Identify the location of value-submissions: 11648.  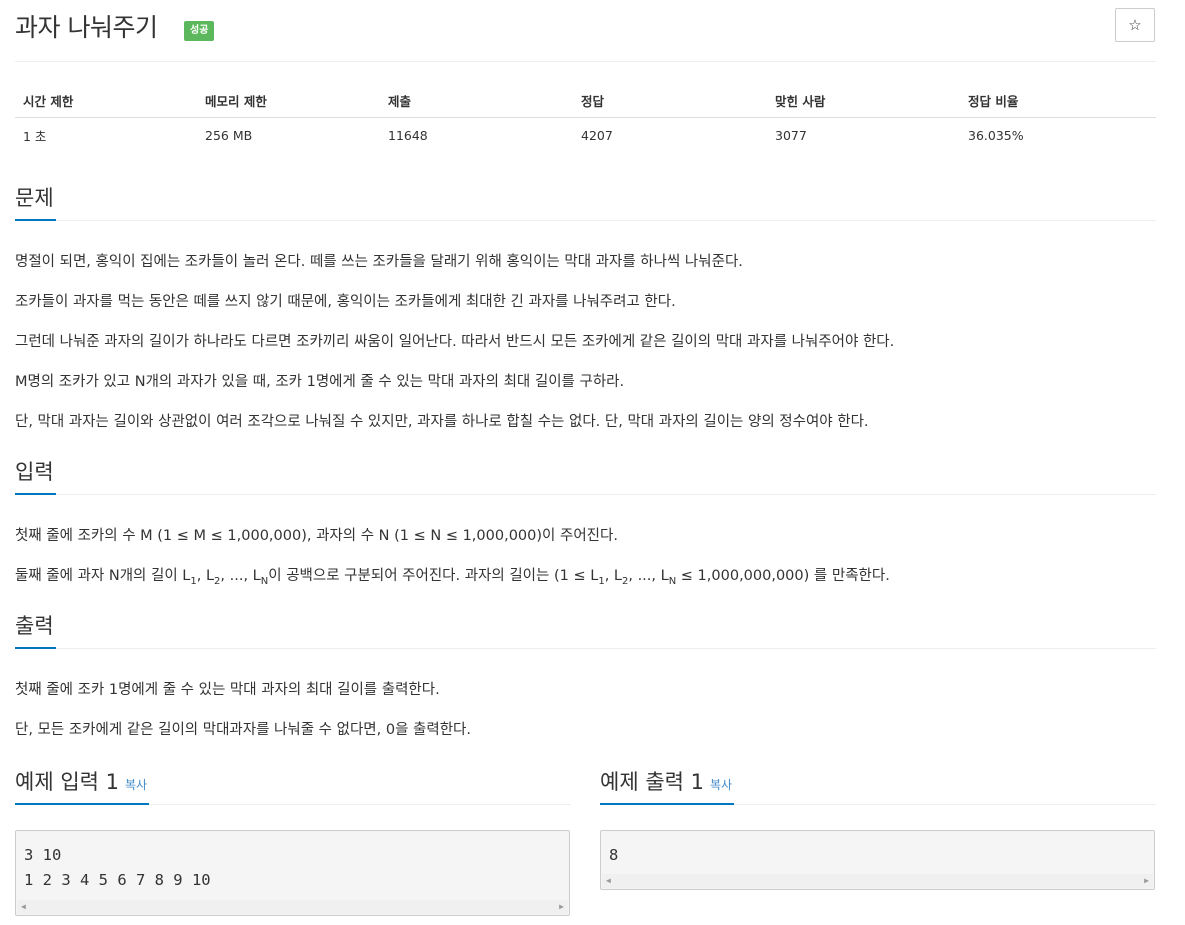
(408, 135).